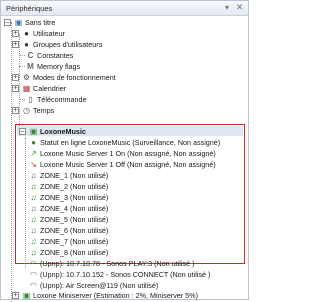  I want to click on music-server-icon: ▣, so click(33, 131).